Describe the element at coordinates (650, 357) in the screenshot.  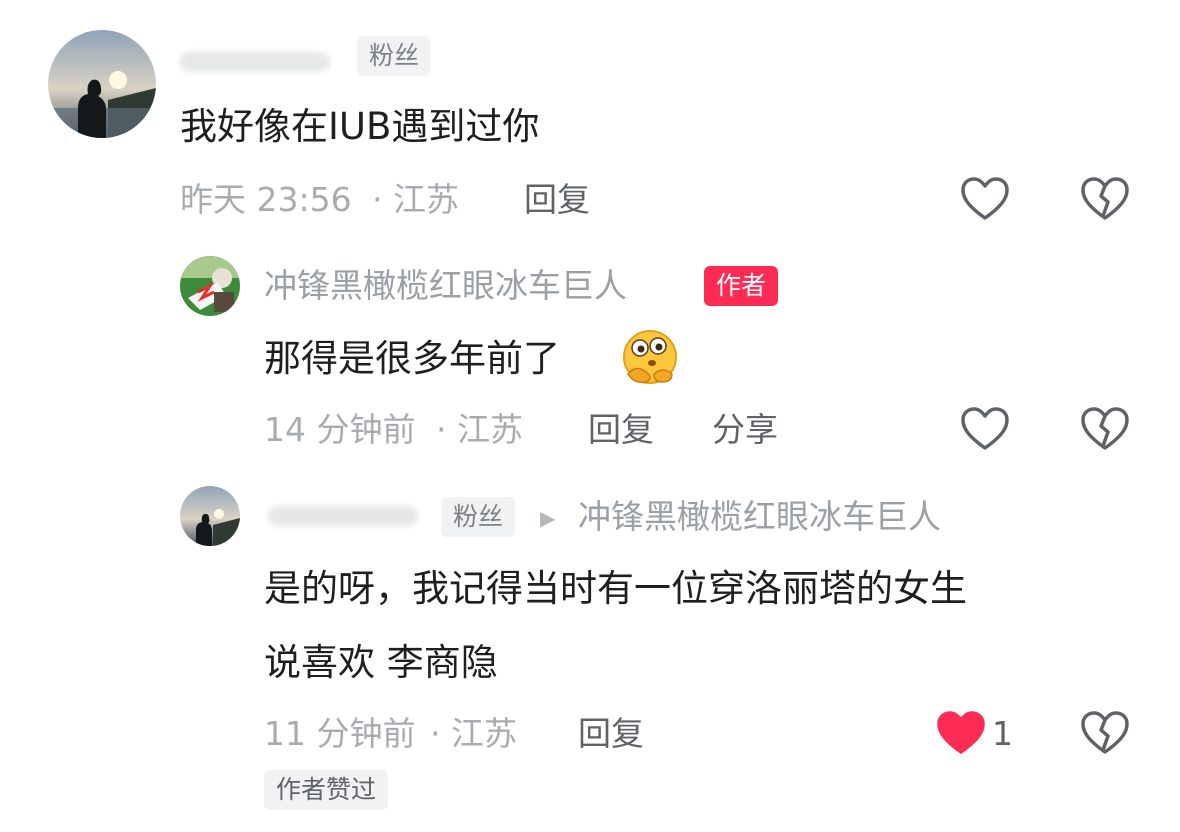
I see `thinking-emoji-icon` at that location.